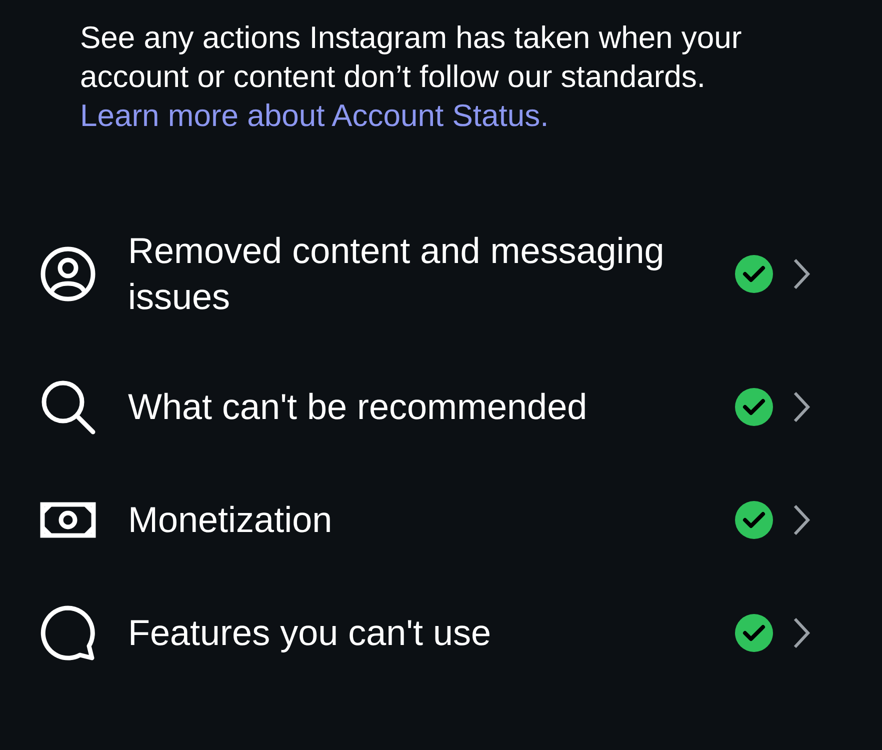 This screenshot has height=750, width=882. What do you see at coordinates (231, 520) in the screenshot?
I see `item-label: Monetization` at bounding box center [231, 520].